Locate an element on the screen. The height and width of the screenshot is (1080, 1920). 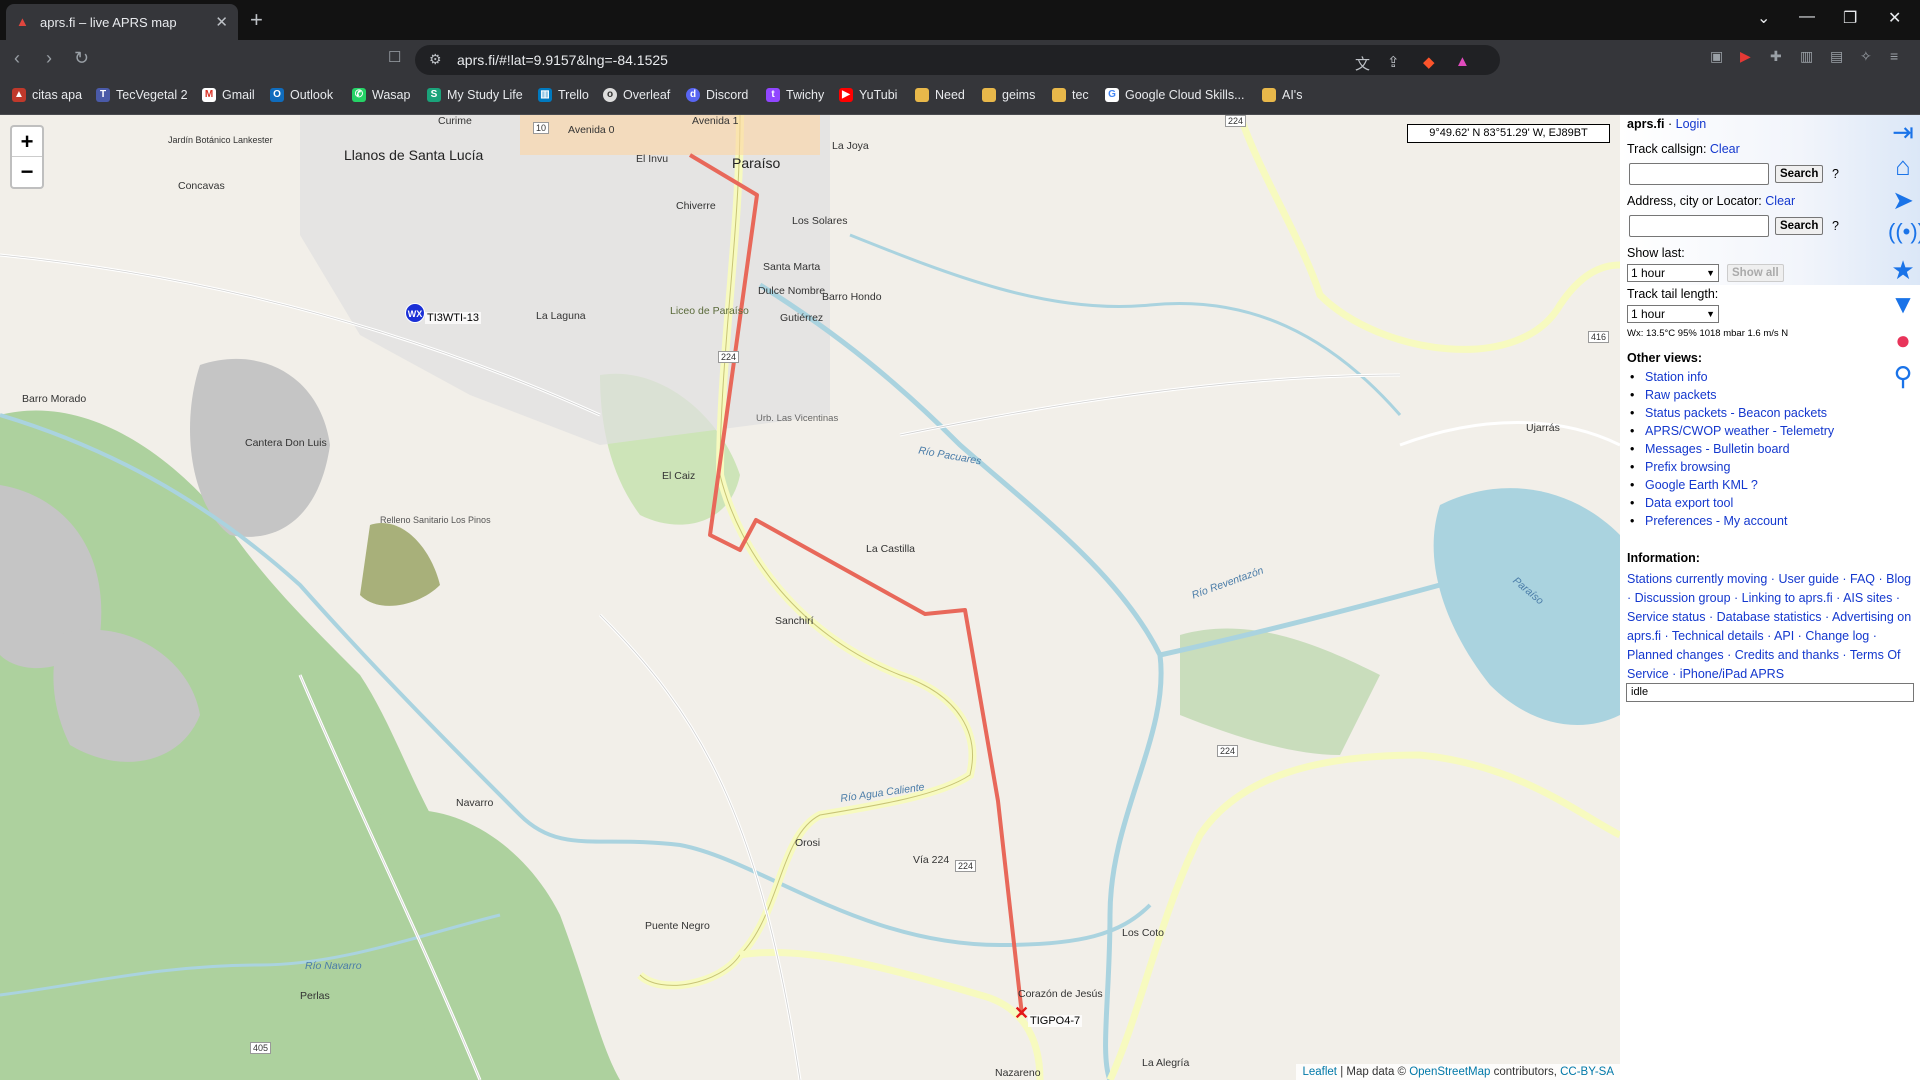
view-link: Prefix browsing is located at coordinates (1730, 467).